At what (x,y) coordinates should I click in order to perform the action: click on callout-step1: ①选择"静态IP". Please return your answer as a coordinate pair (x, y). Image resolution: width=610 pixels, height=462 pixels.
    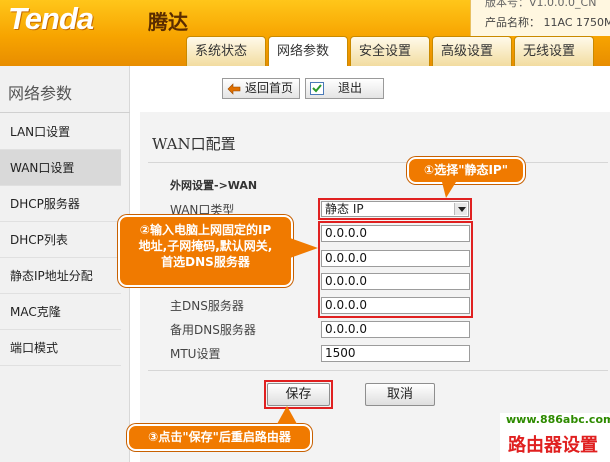
    Looking at the image, I should click on (466, 170).